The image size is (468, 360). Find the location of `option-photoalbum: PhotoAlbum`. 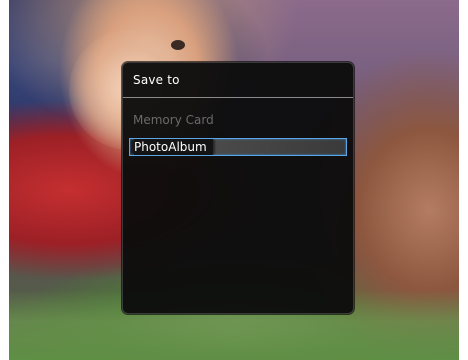

option-photoalbum: PhotoAlbum is located at coordinates (238, 147).